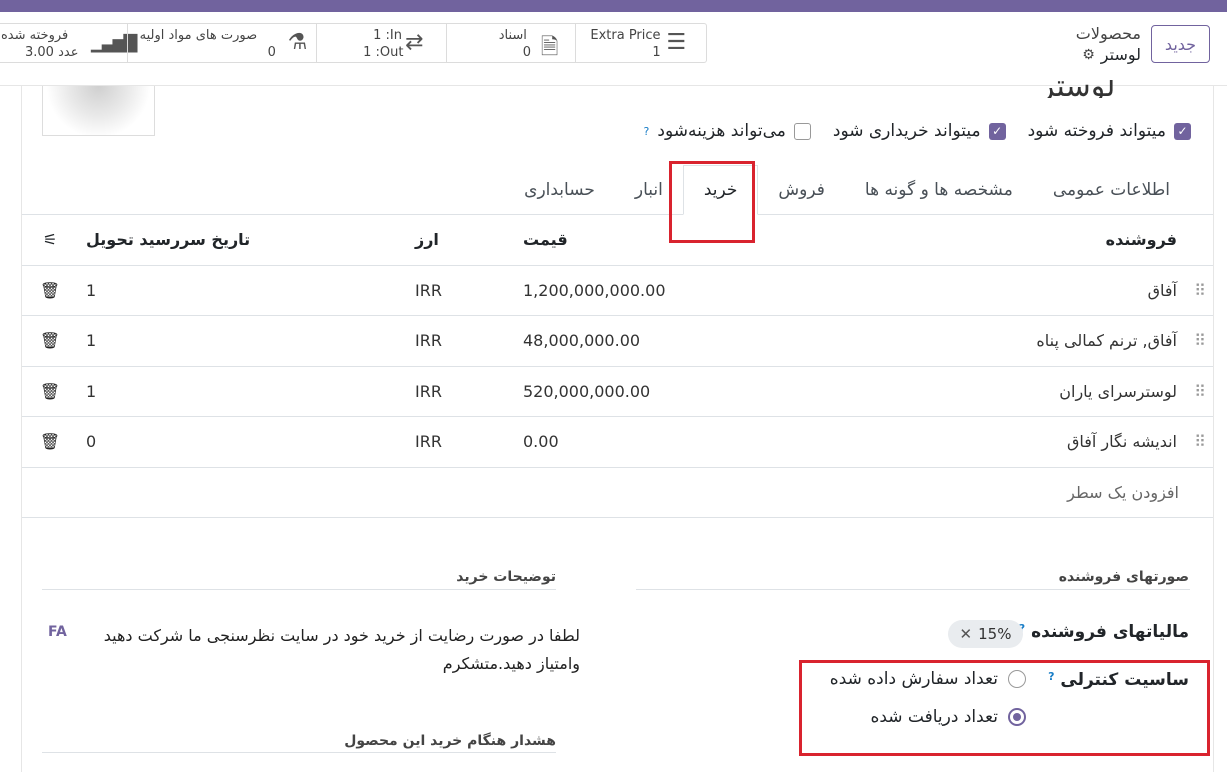 Image resolution: width=1227 pixels, height=772 pixels. What do you see at coordinates (906, 131) in the screenshot?
I see `option-label: میتواند خریداری شود` at bounding box center [906, 131].